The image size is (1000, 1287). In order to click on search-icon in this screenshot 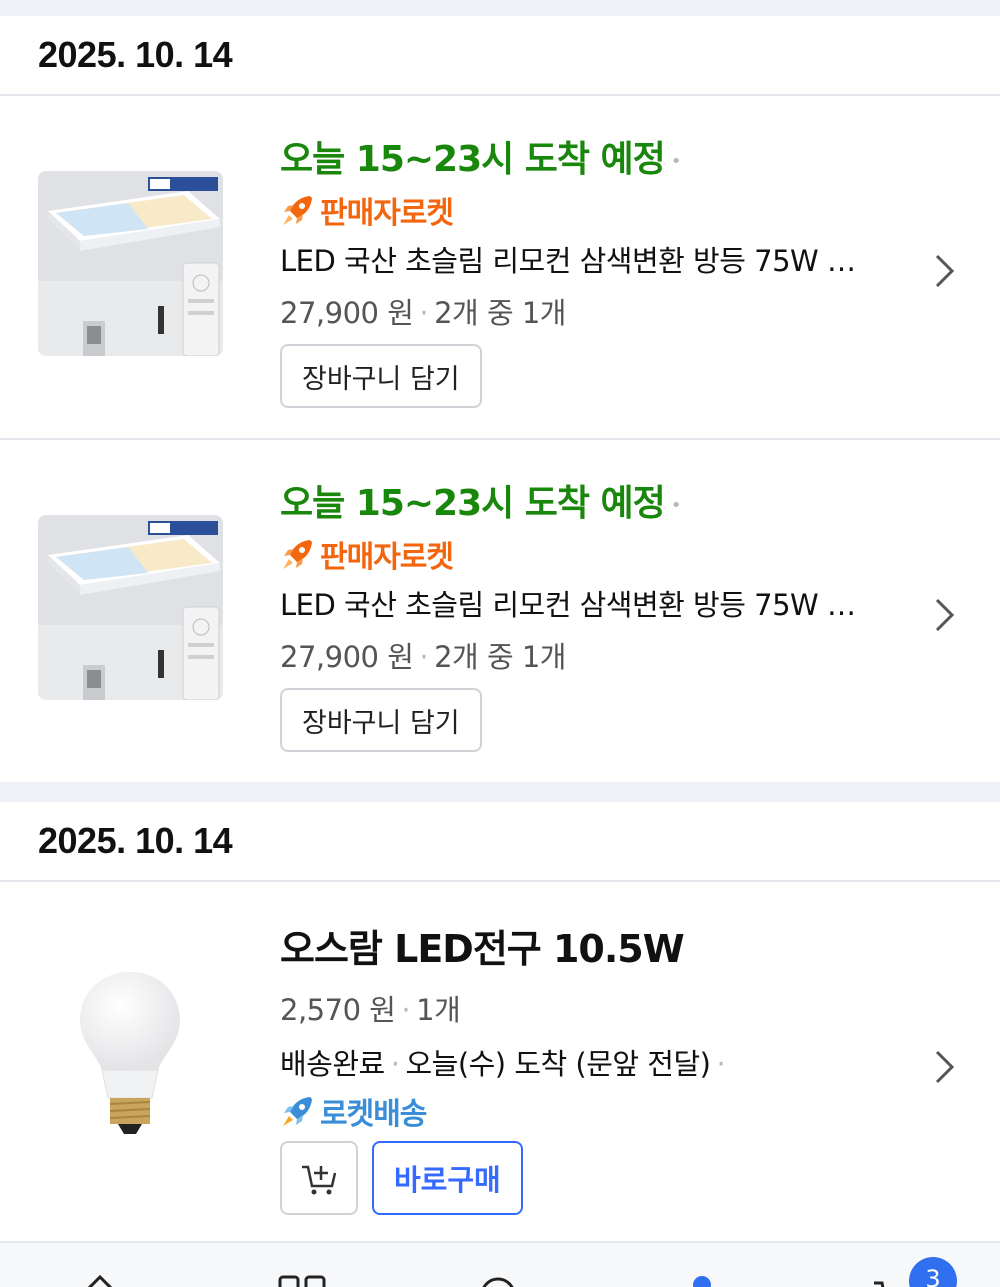, I will do `click(498, 1280)`.